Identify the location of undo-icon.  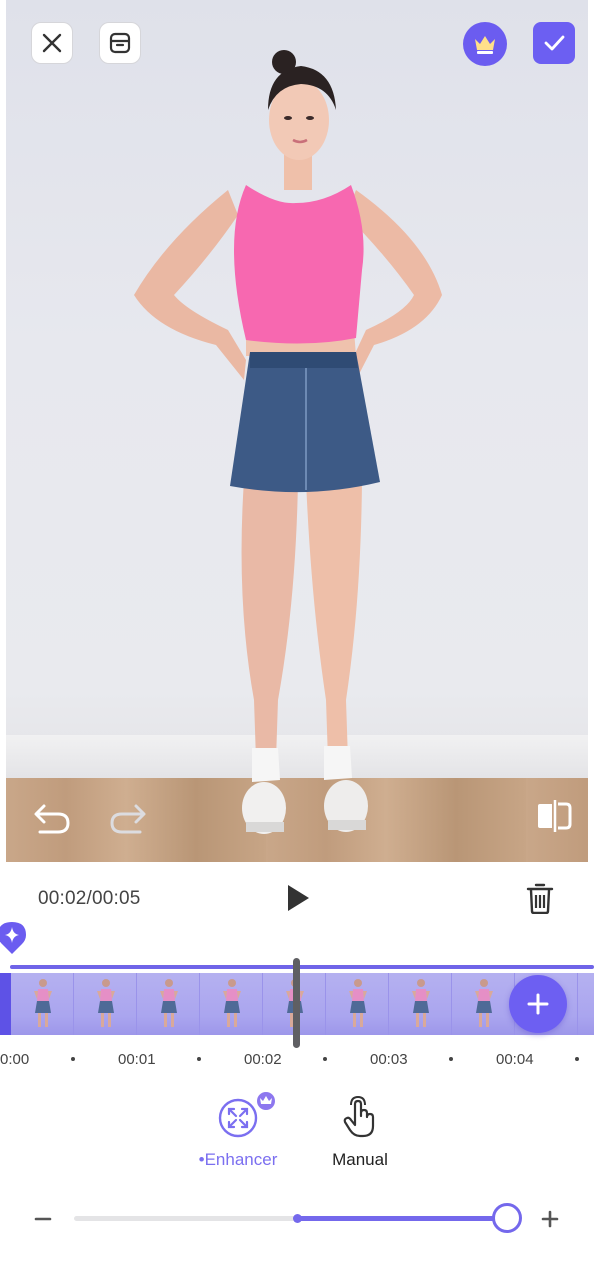
(52, 819).